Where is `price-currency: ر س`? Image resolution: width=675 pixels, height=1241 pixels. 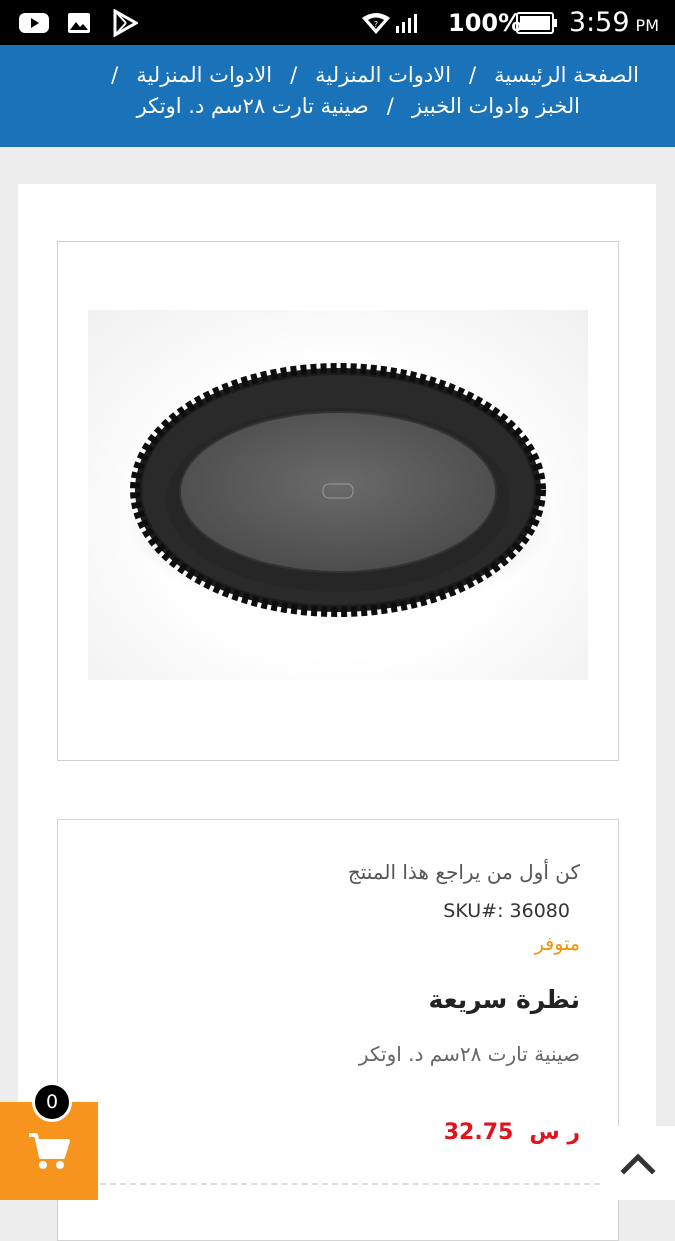
price-currency: ر س is located at coordinates (554, 1132).